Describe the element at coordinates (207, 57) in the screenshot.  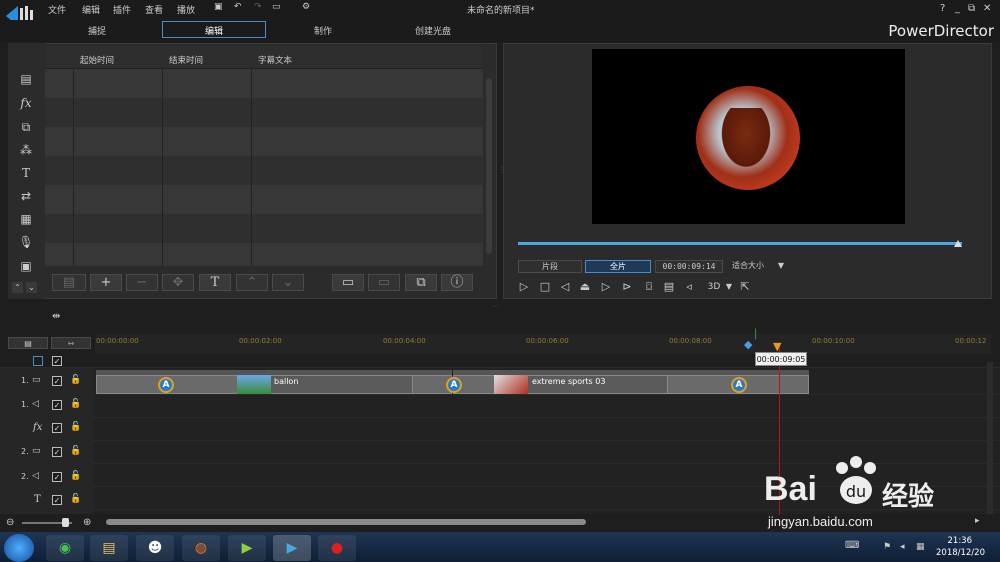
I see `header-end-time: 结束时间` at that location.